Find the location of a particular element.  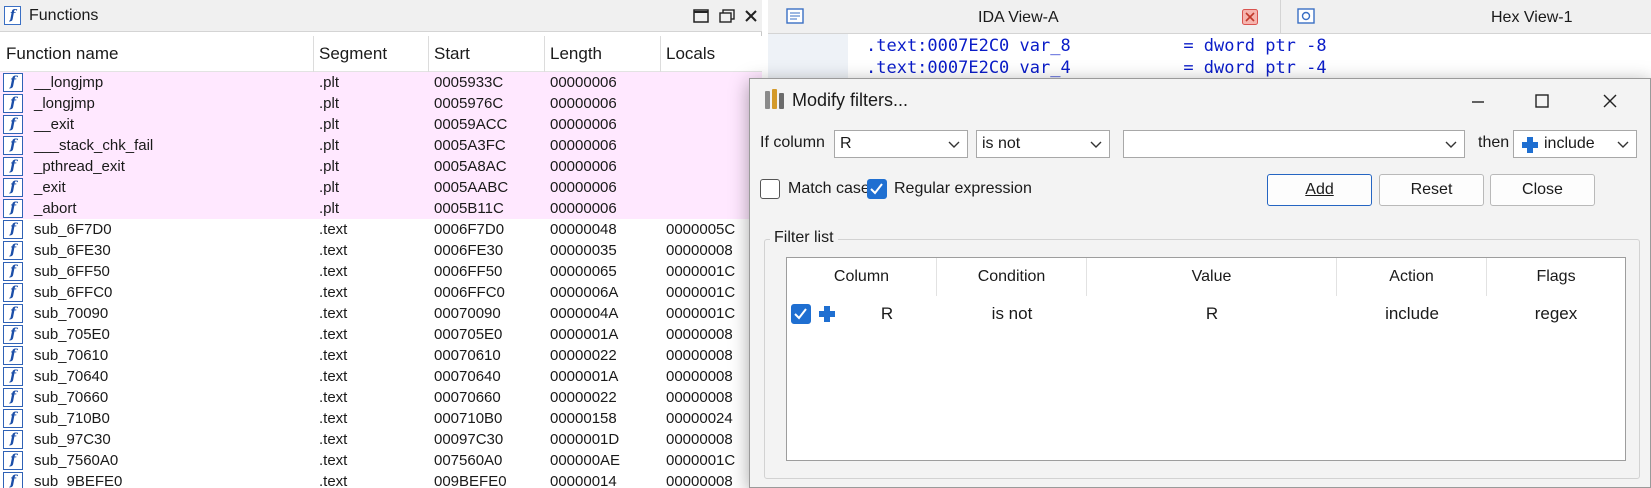

close-tab-icon is located at coordinates (1250, 17).